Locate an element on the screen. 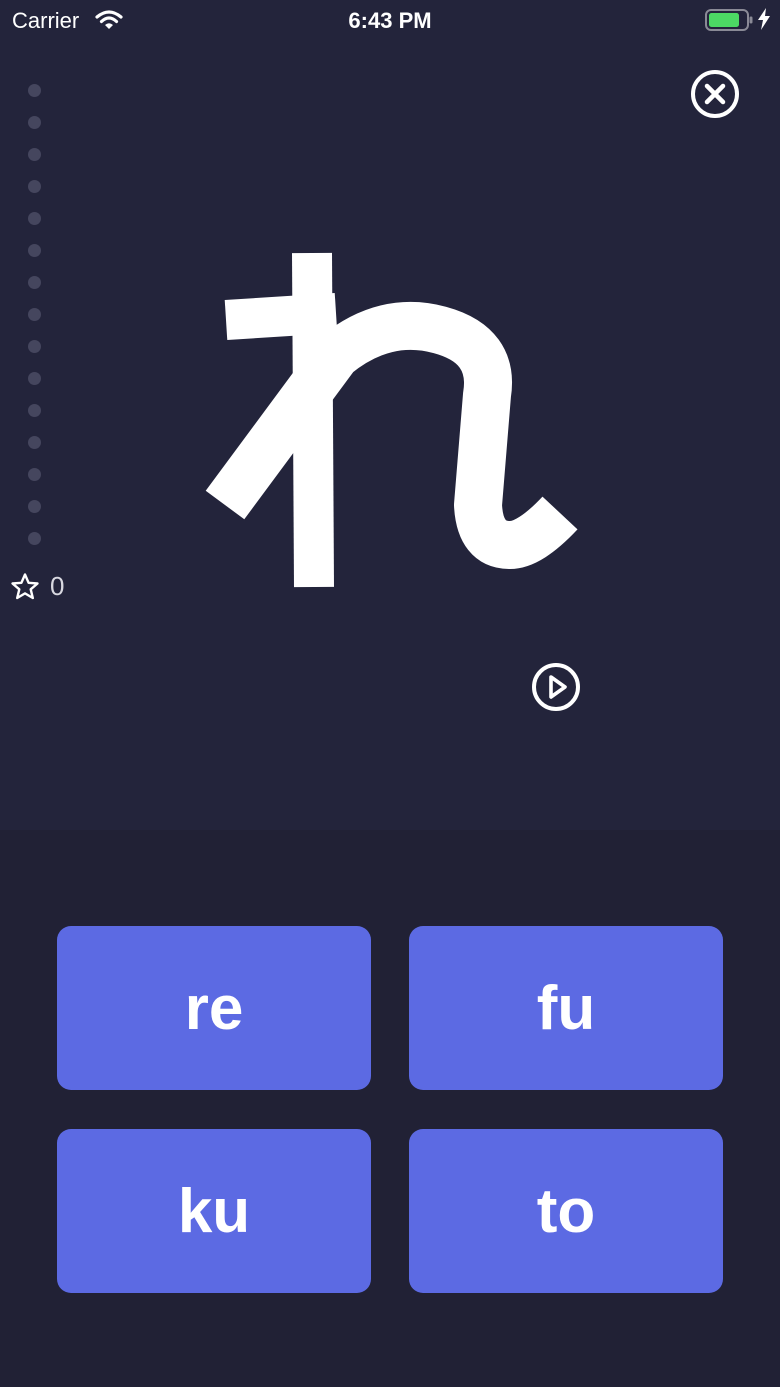 The height and width of the screenshot is (1387, 780). choice-button-re: re is located at coordinates (214, 1008).